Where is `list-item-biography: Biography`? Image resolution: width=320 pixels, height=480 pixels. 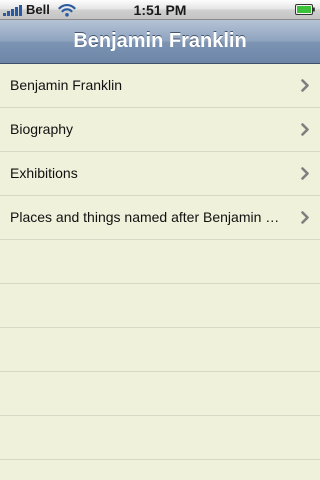 list-item-biography: Biography is located at coordinates (160, 130).